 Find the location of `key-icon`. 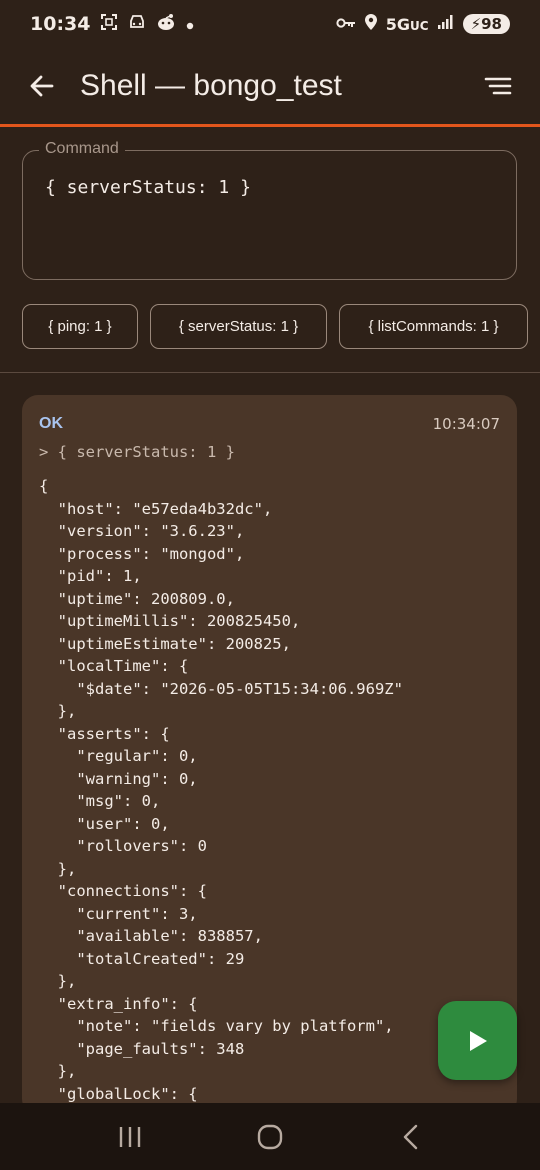

key-icon is located at coordinates (346, 24).